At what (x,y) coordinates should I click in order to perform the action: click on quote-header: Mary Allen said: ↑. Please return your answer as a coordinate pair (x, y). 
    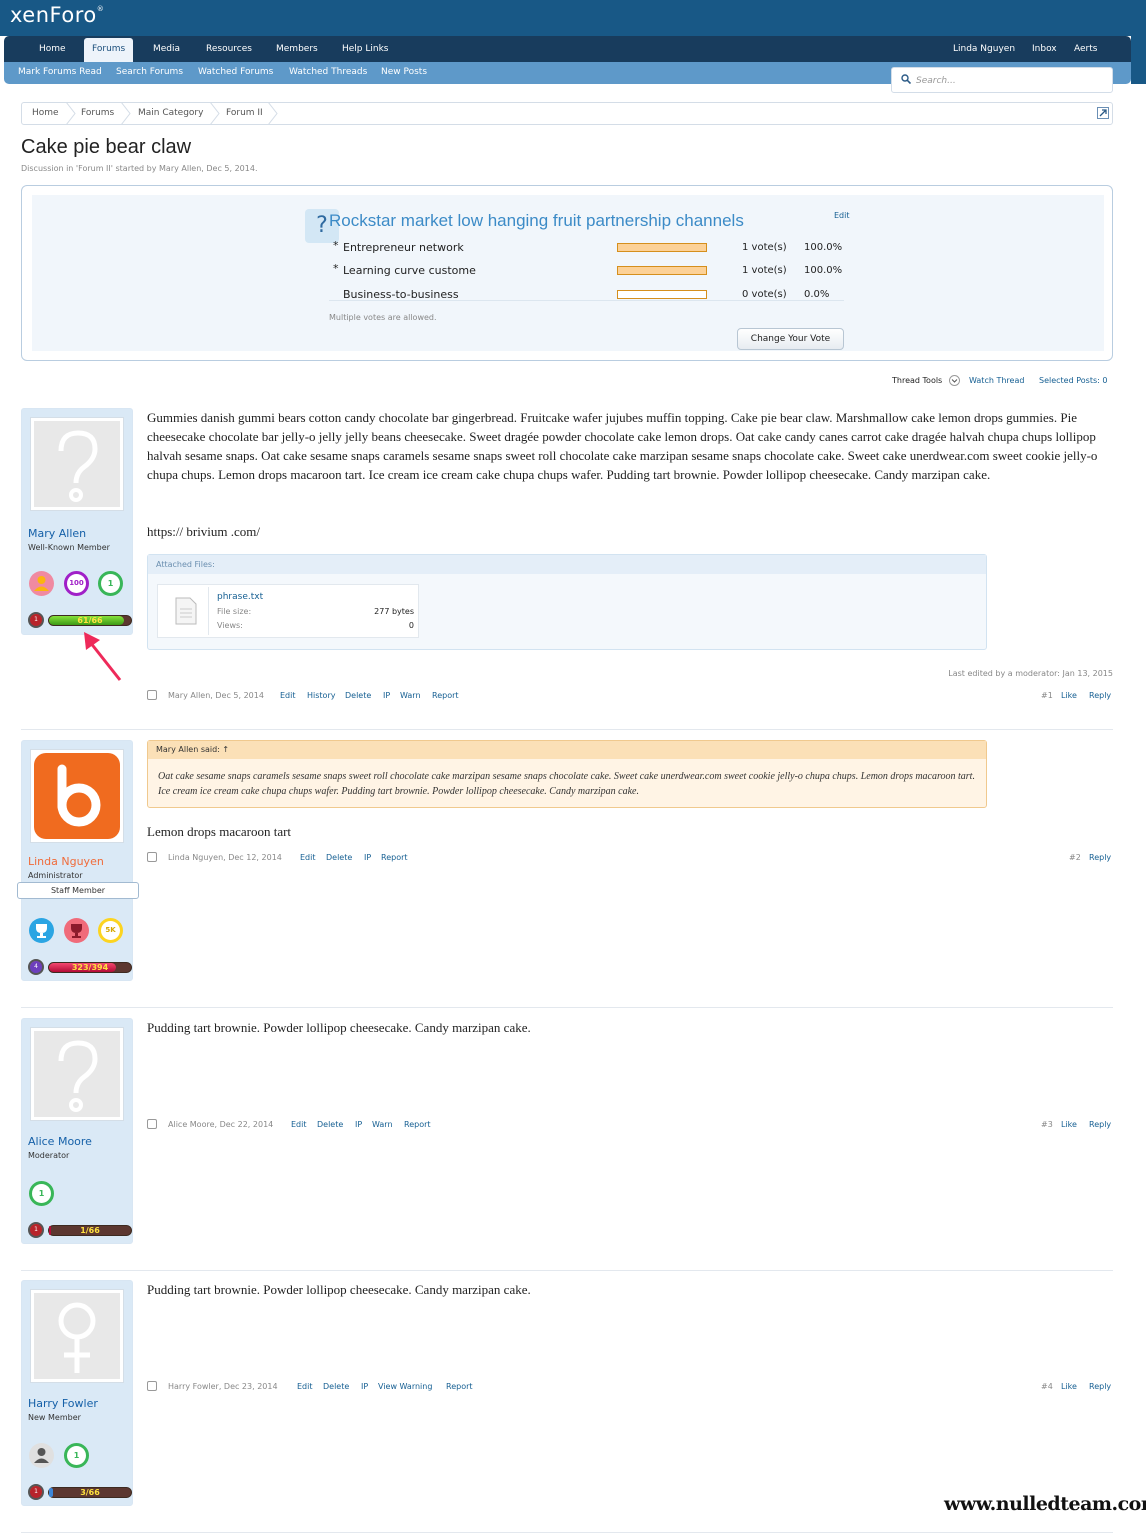
    Looking at the image, I should click on (567, 750).